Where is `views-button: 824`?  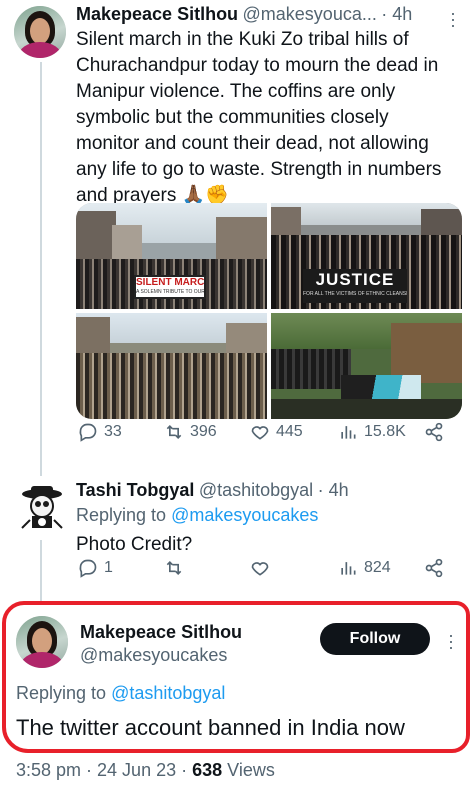 views-button: 824 is located at coordinates (364, 568).